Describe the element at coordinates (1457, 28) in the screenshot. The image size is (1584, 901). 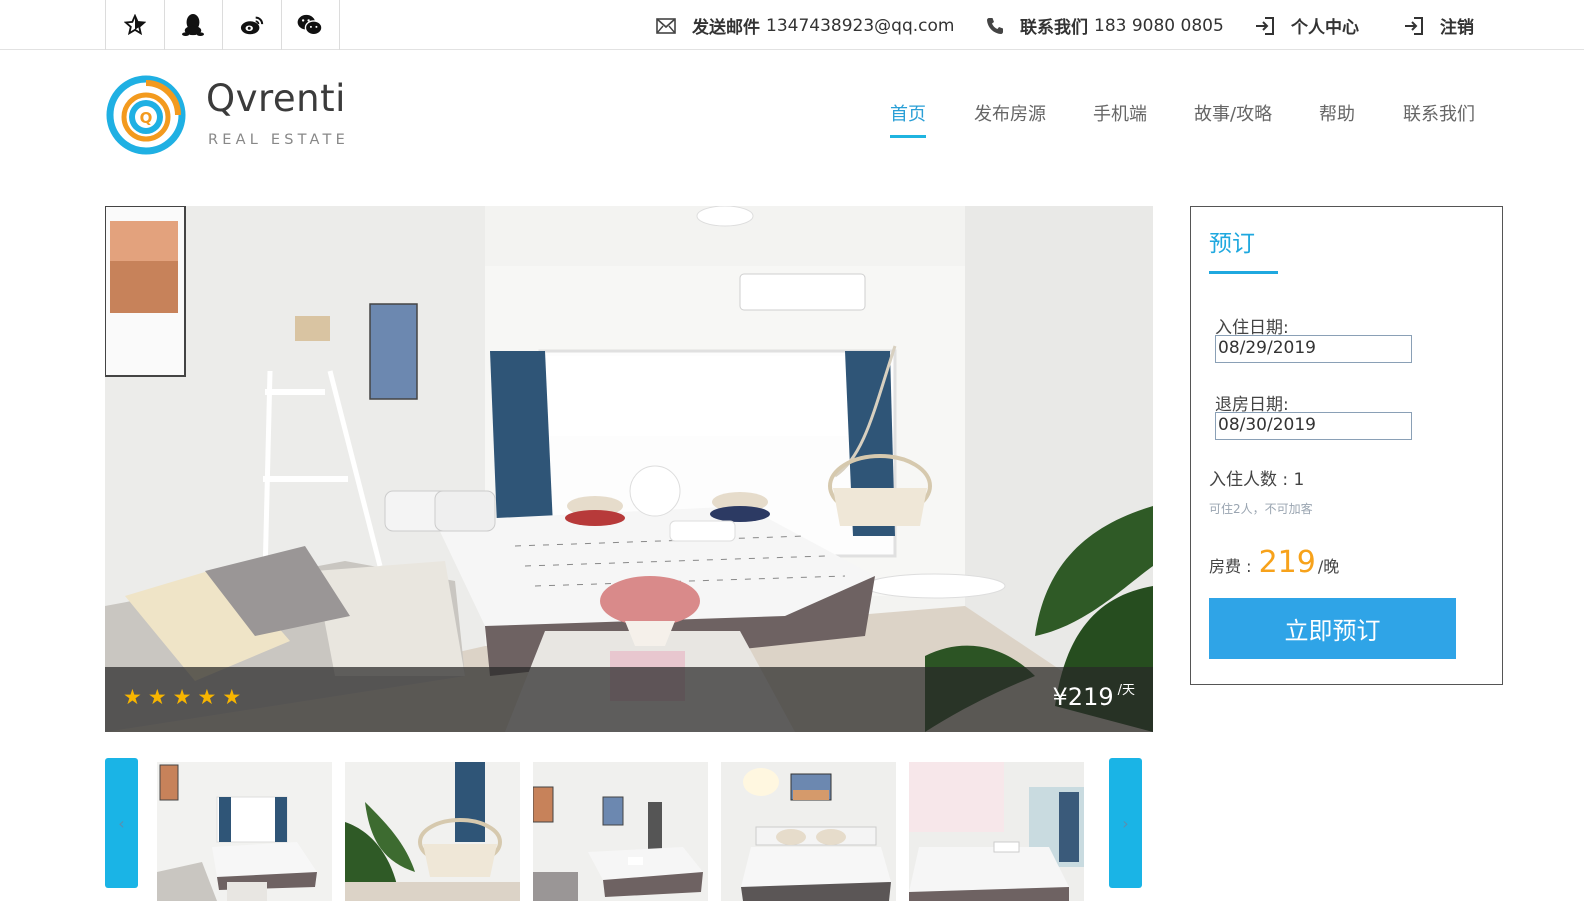
I see `logout-label: 注销` at that location.